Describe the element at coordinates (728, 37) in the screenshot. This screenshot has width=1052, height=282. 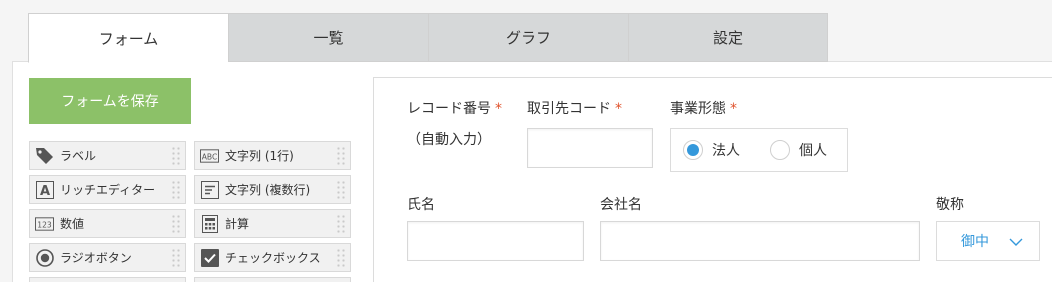
I see `tab-settings: 設定` at that location.